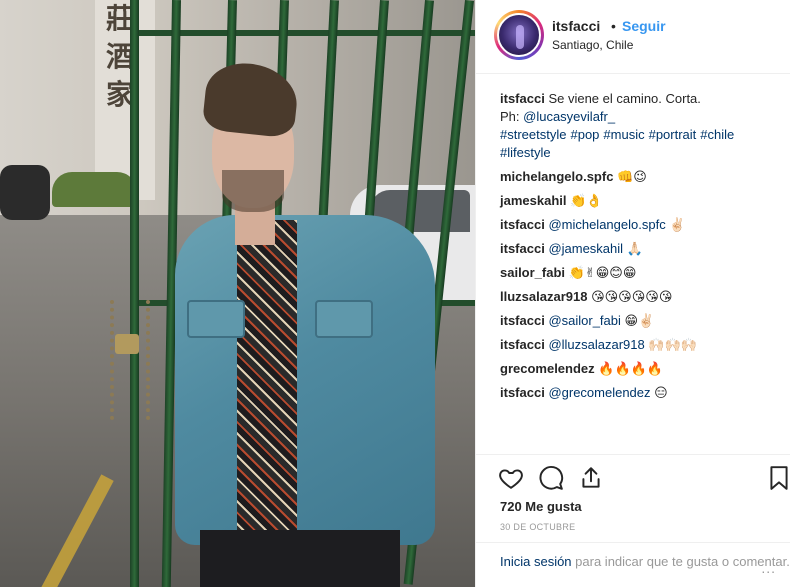 The image size is (790, 587). Describe the element at coordinates (543, 296) in the screenshot. I see `comment-username: lluzsalazar918` at that location.